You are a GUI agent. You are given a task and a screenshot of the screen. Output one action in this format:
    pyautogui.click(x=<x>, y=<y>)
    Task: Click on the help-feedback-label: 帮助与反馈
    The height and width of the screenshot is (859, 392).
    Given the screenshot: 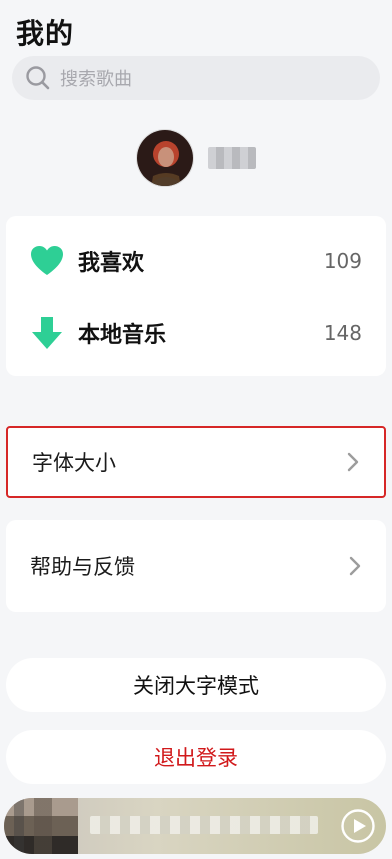 What is the action you would take?
    pyautogui.click(x=82, y=567)
    